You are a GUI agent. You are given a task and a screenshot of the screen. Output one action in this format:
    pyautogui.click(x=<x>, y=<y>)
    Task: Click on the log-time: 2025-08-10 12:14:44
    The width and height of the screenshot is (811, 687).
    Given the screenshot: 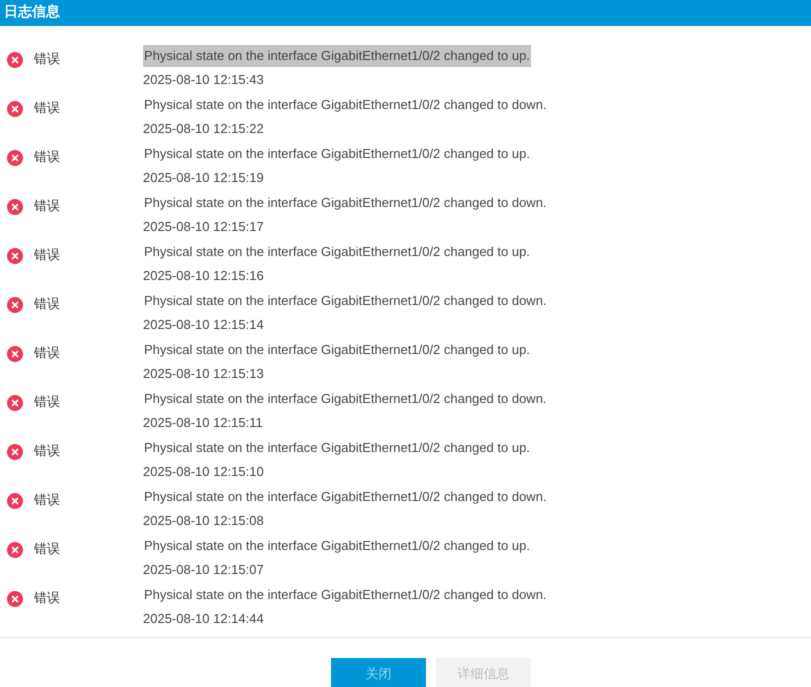 What is the action you would take?
    pyautogui.click(x=204, y=619)
    